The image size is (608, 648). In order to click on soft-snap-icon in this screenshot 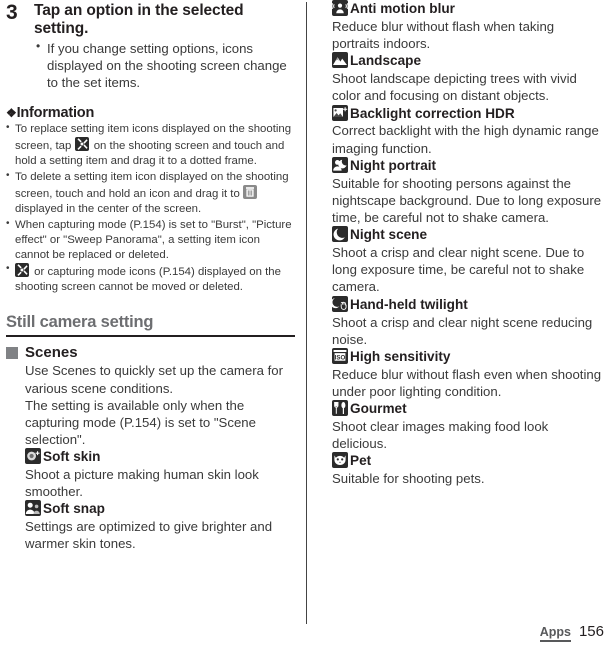, I will do `click(33, 508)`.